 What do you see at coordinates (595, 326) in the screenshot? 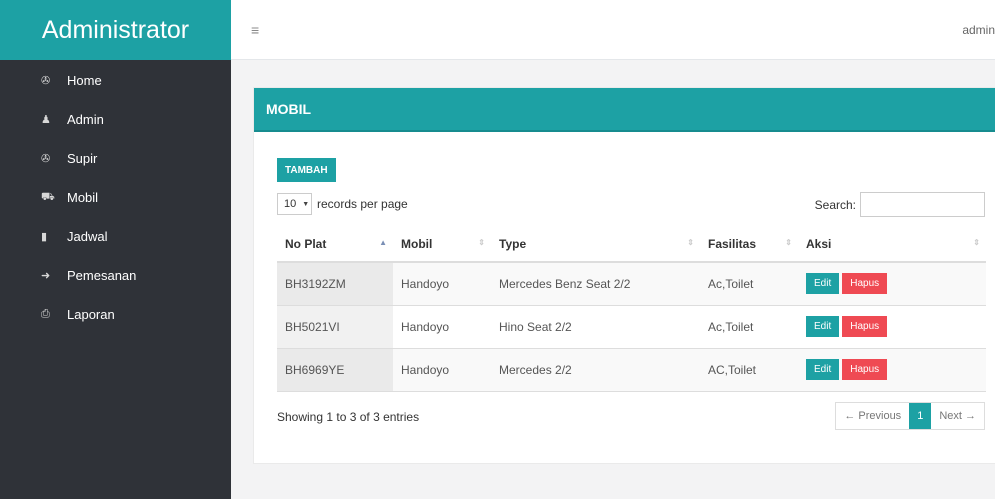
I see `cell-type: Hino Seat 2/2` at bounding box center [595, 326].